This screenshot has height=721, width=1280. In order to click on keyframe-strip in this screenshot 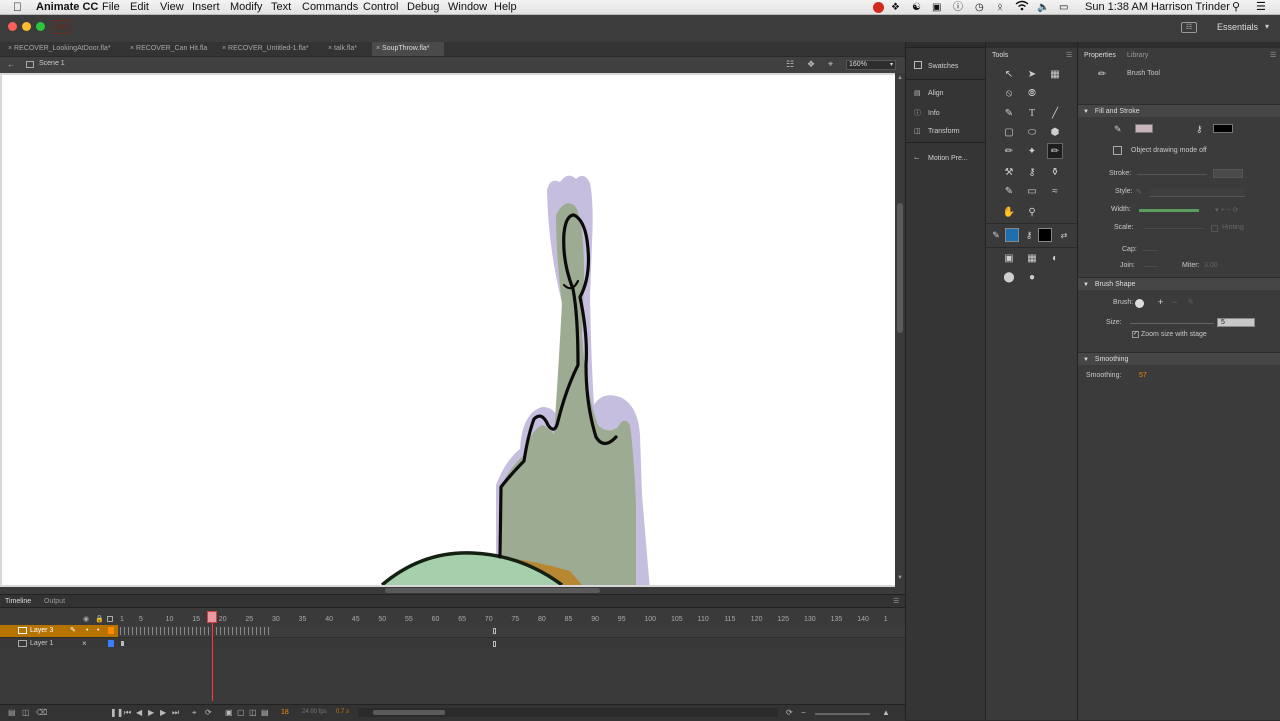, I will do `click(196, 631)`.